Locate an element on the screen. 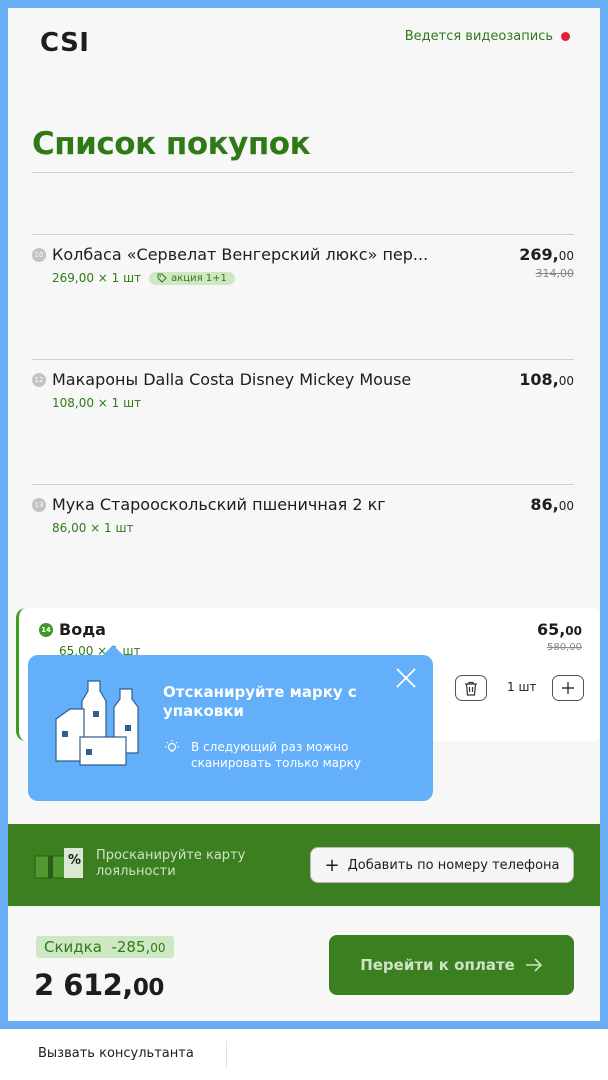 This screenshot has height=1080, width=608. item-name: Вода is located at coordinates (82, 629).